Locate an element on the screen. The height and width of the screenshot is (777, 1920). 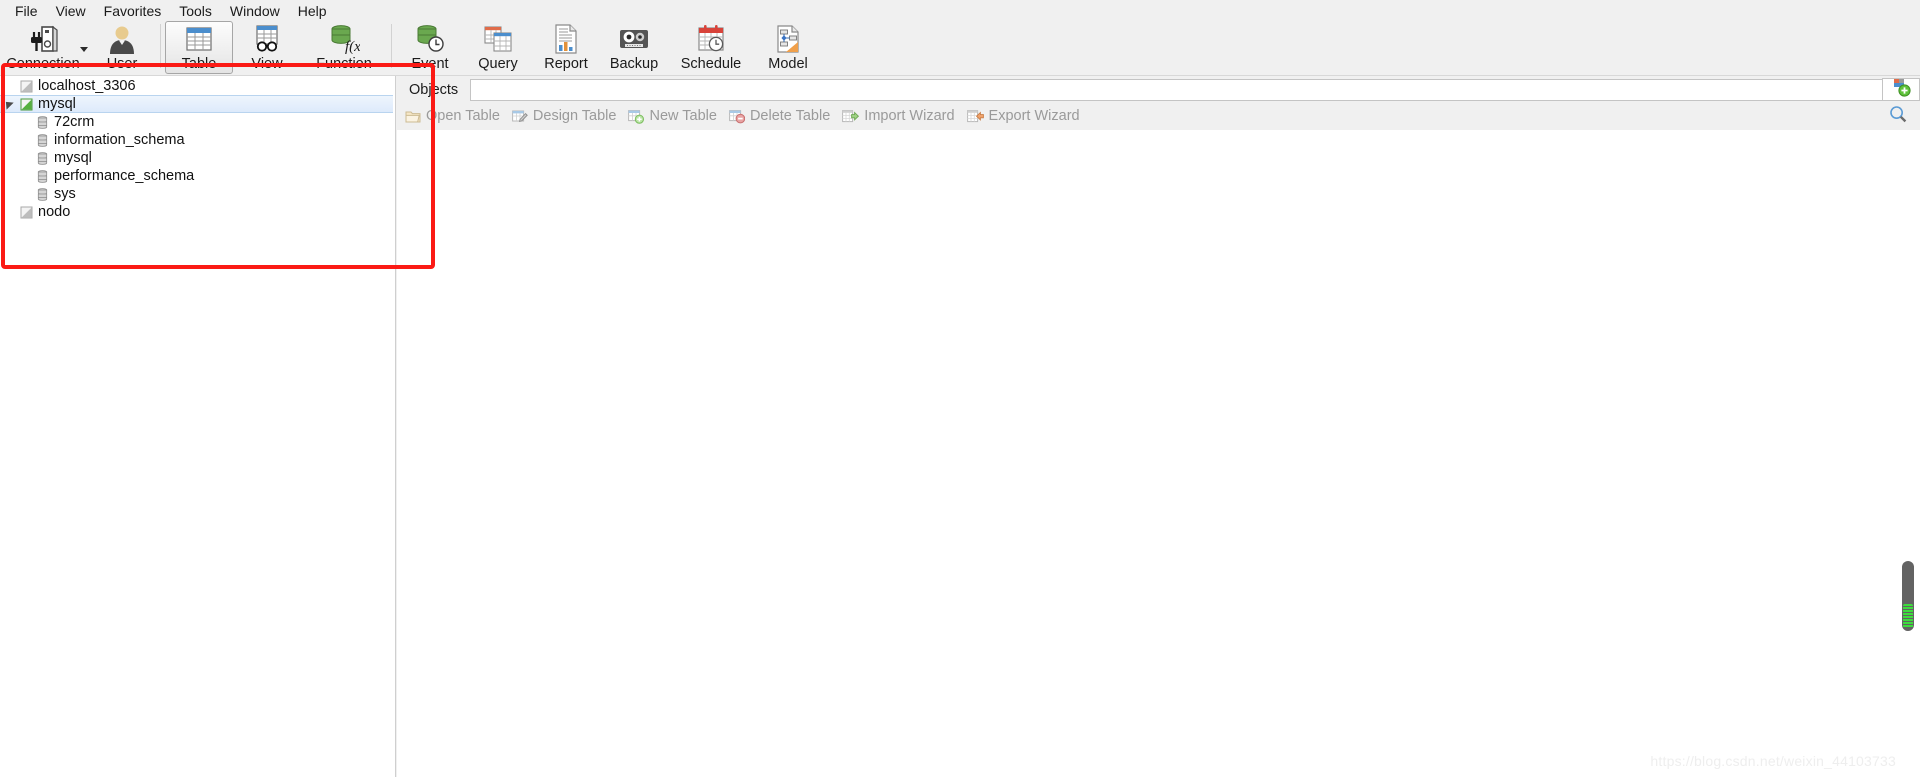
open-table-icon is located at coordinates (413, 116).